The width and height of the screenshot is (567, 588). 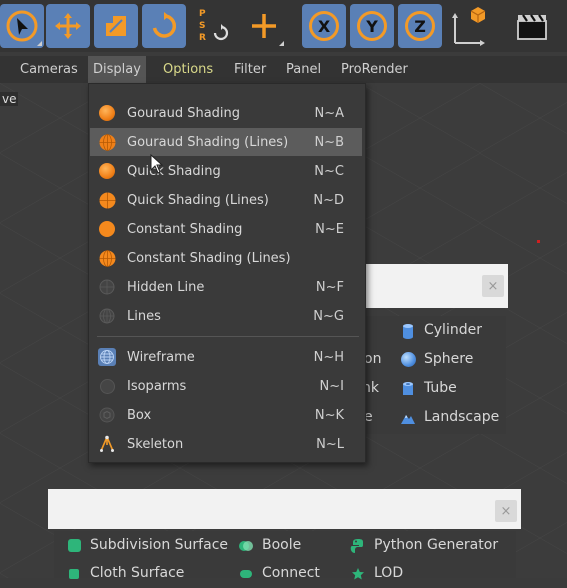 I want to click on generator-item-cloth-surface: Cloth Surface, so click(x=125, y=573).